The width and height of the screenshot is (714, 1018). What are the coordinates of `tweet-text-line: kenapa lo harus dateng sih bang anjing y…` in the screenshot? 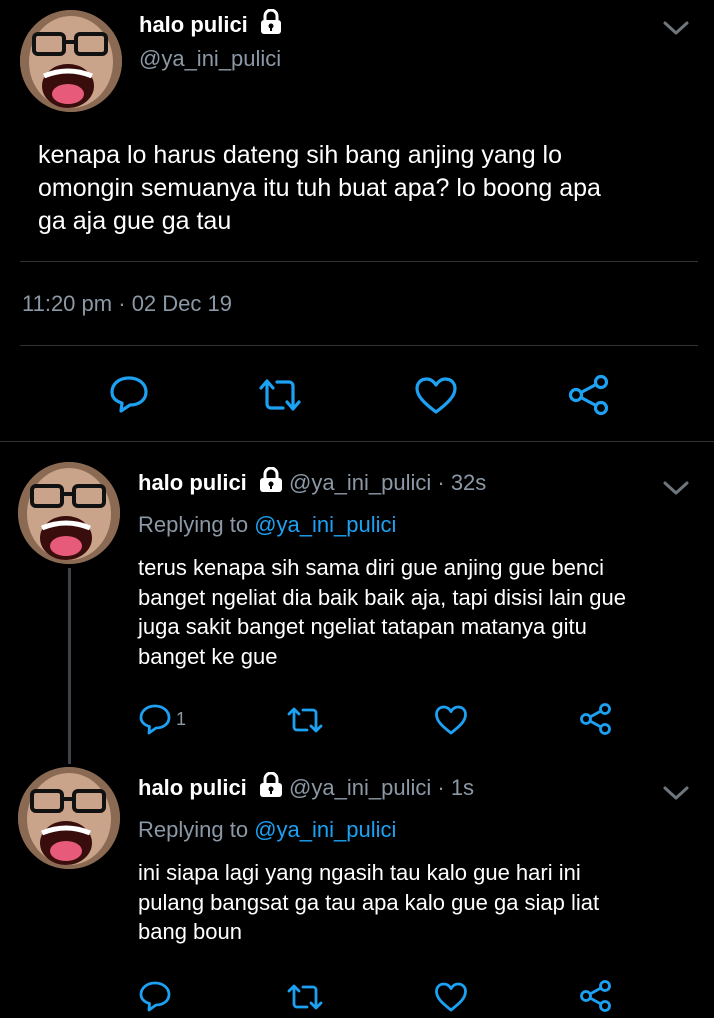 It's located at (300, 155).